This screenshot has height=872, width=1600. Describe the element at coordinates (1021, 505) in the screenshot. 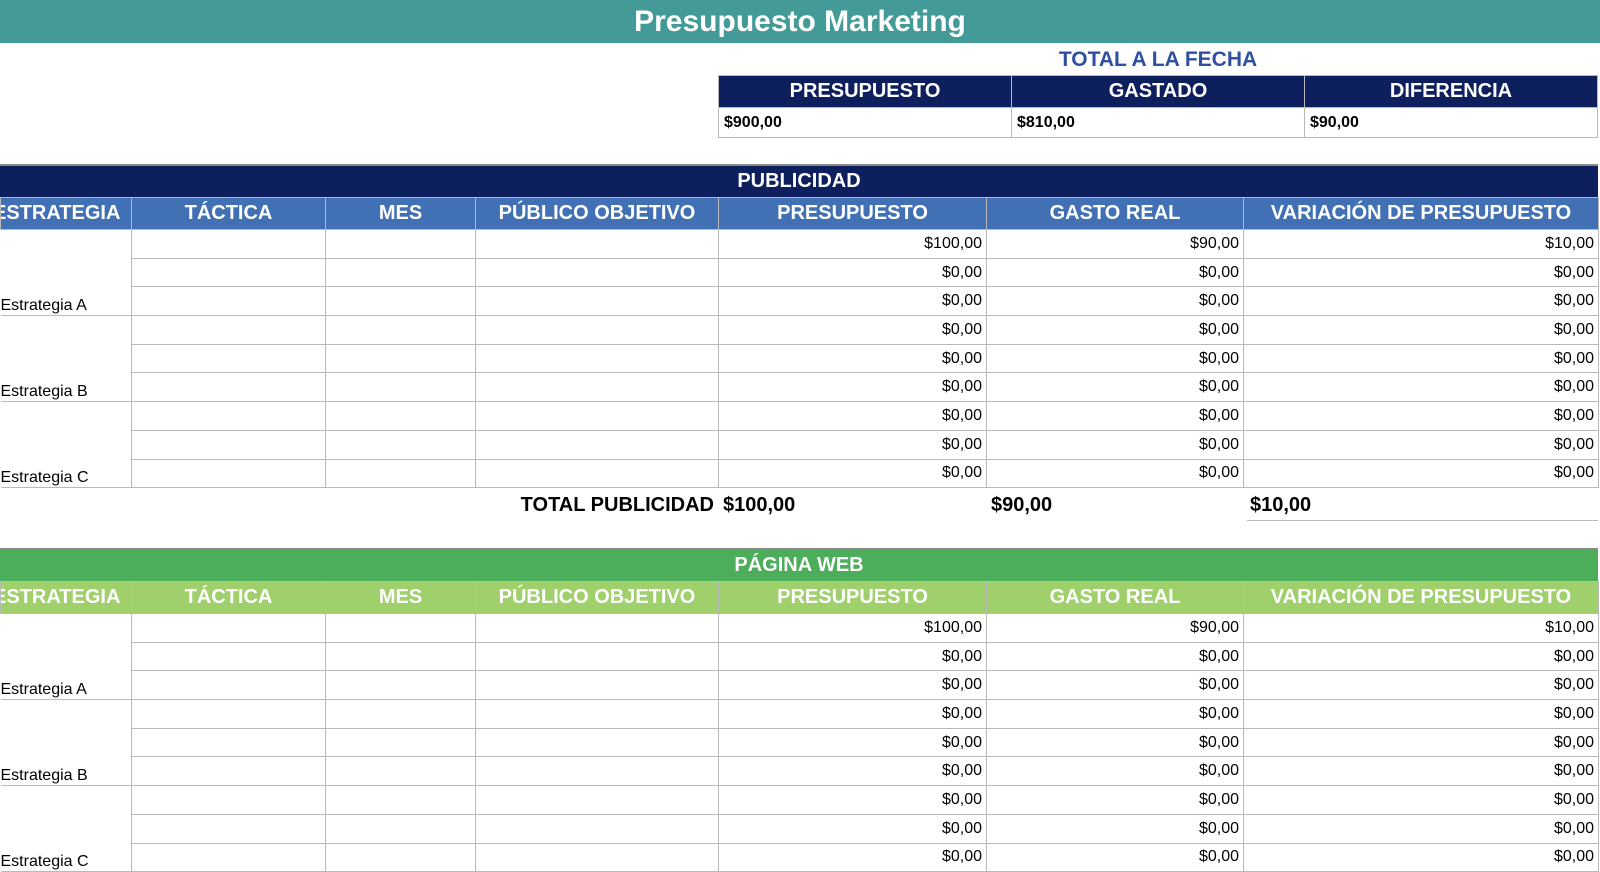

I see `total-spent: $90,00` at that location.